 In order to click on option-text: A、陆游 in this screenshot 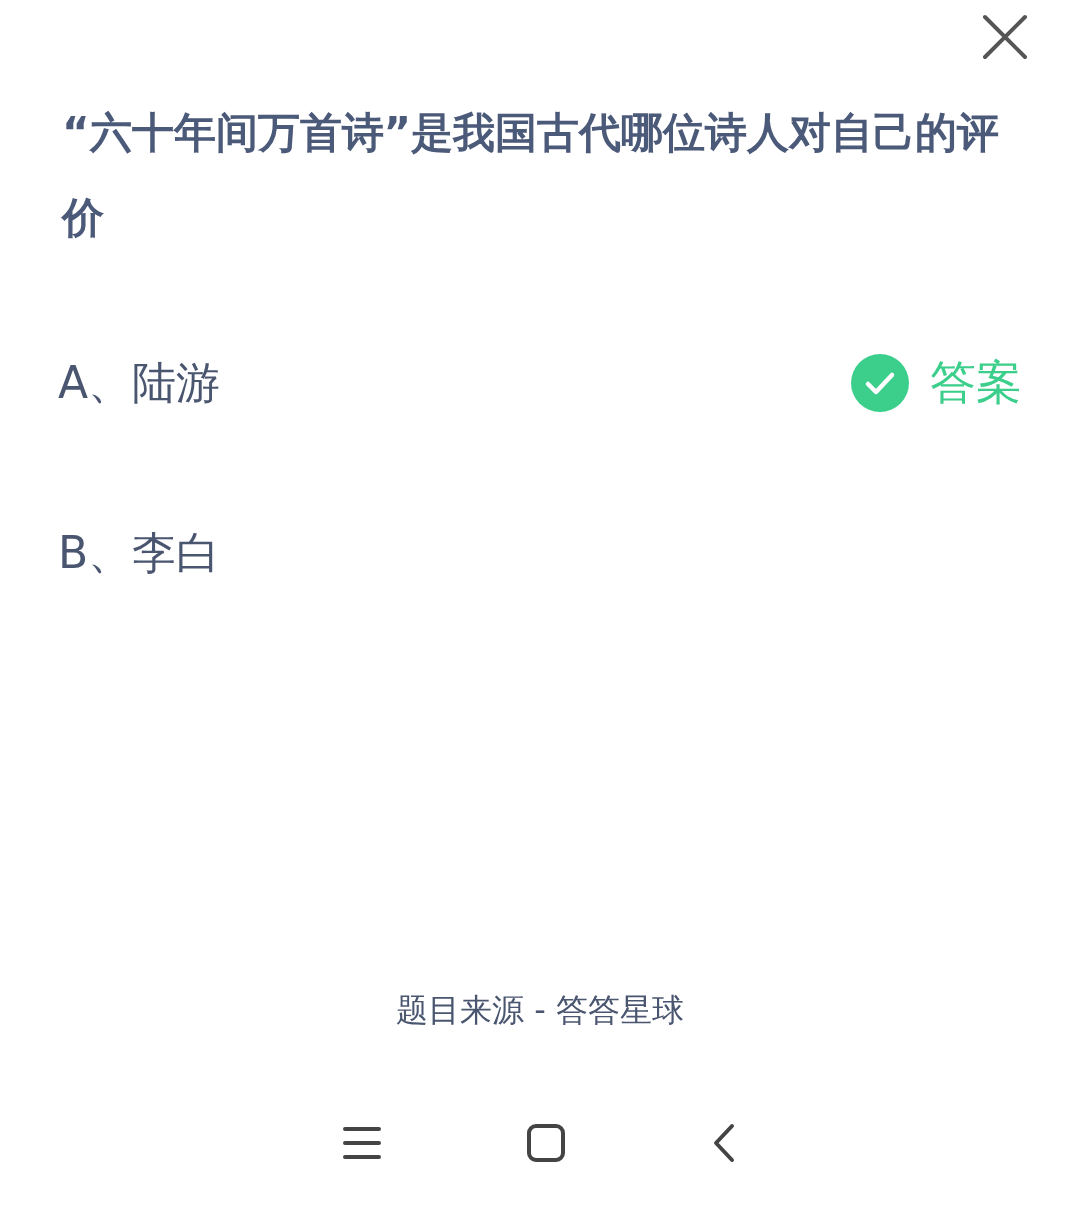, I will do `click(139, 383)`.